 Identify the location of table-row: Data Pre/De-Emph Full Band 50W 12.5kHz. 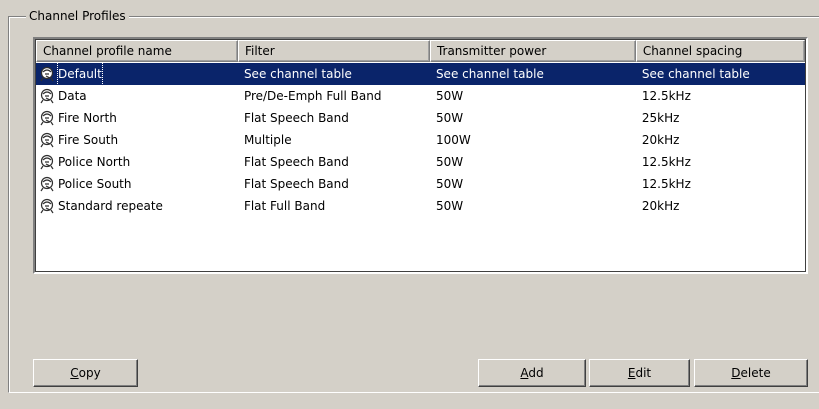
(420, 96).